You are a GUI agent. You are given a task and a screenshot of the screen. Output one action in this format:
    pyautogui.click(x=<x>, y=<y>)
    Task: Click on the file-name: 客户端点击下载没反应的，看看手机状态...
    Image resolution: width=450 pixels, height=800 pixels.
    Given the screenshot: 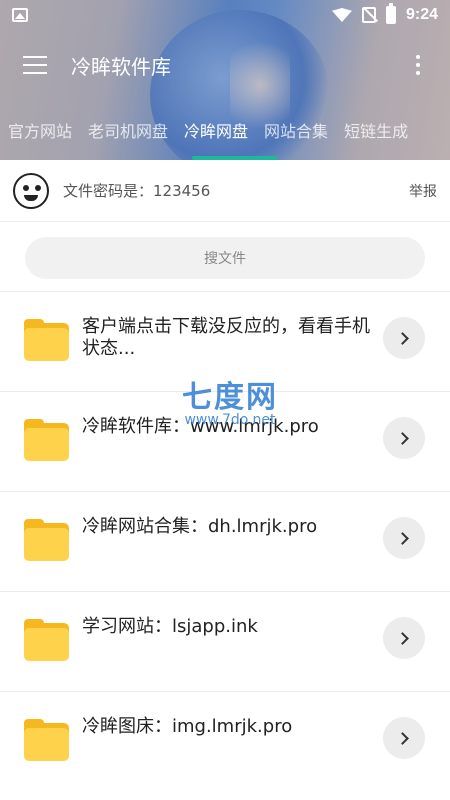 What is the action you would take?
    pyautogui.click(x=226, y=337)
    